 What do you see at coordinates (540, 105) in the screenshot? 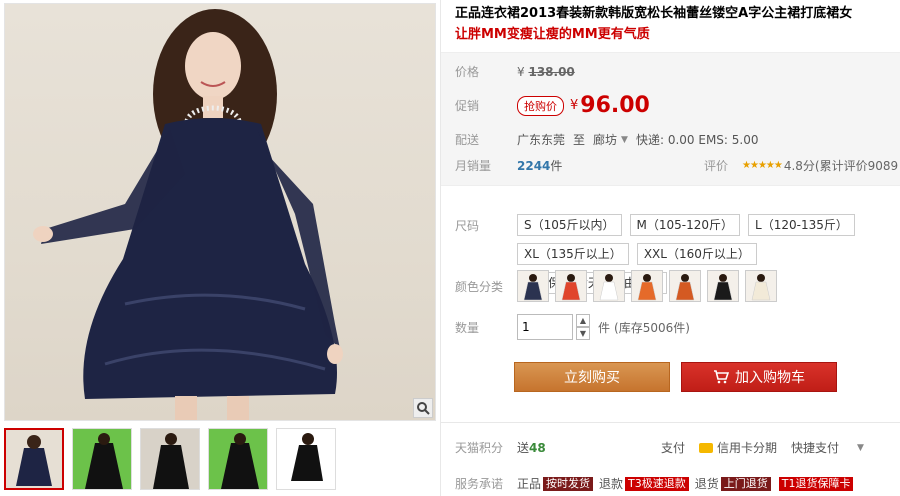
I see `promo-tag: 抢购价` at bounding box center [540, 105].